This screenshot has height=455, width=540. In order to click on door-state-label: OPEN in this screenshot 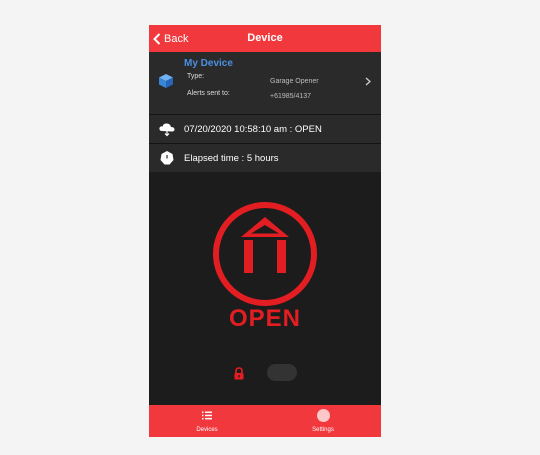, I will do `click(264, 318)`.